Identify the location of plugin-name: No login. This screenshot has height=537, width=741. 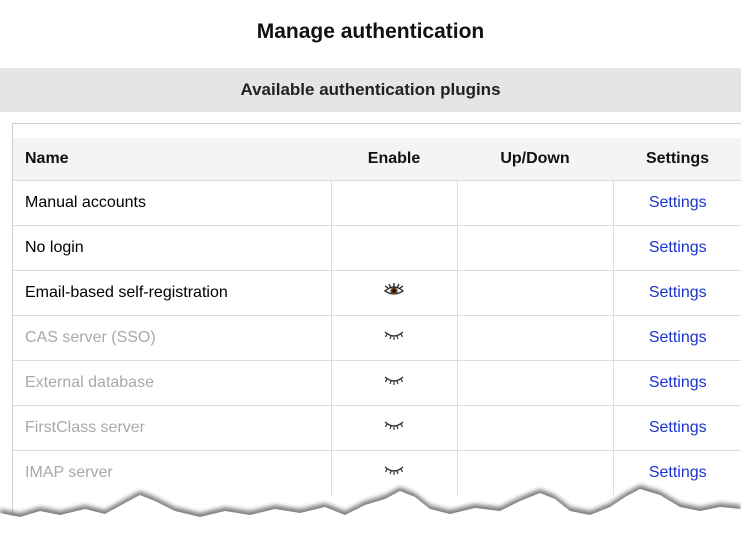
(172, 247).